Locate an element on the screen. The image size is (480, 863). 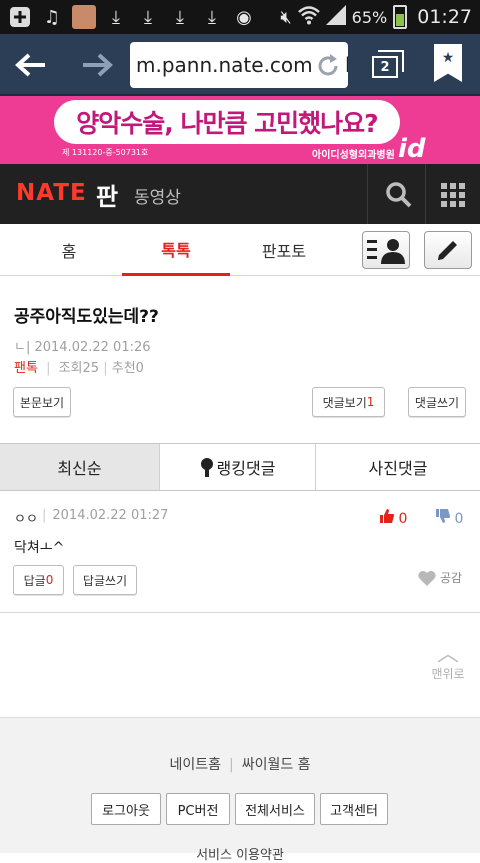
refresh-icon is located at coordinates (328, 65).